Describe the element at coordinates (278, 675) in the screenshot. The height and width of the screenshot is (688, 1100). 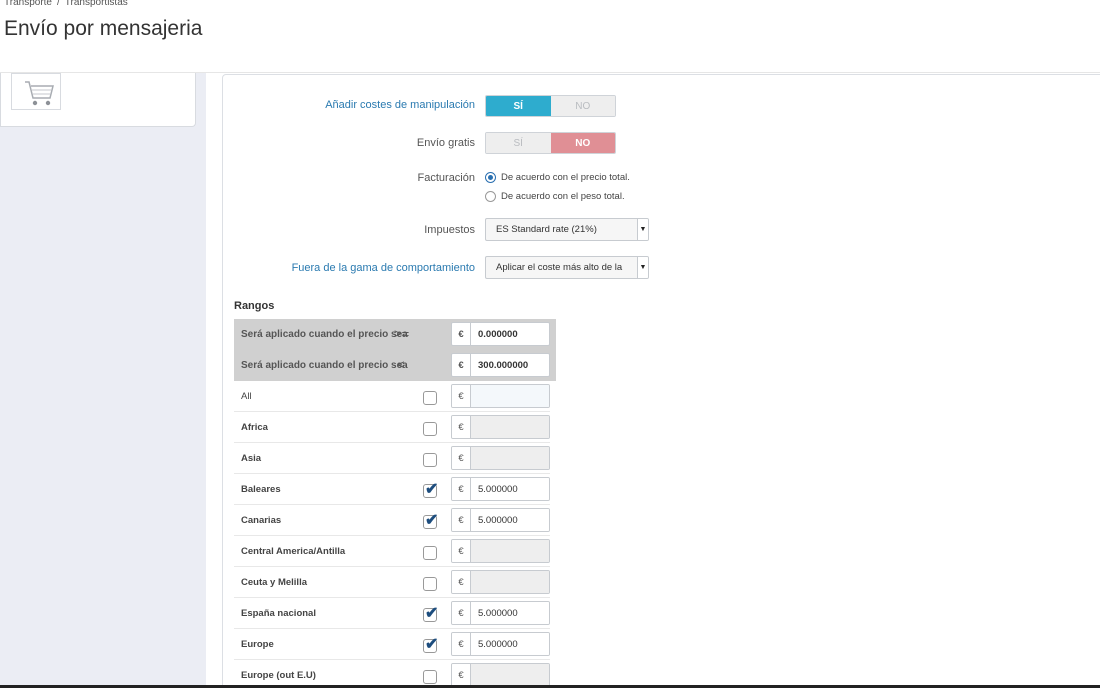
I see `zone-name: Europe (out E.U)` at that location.